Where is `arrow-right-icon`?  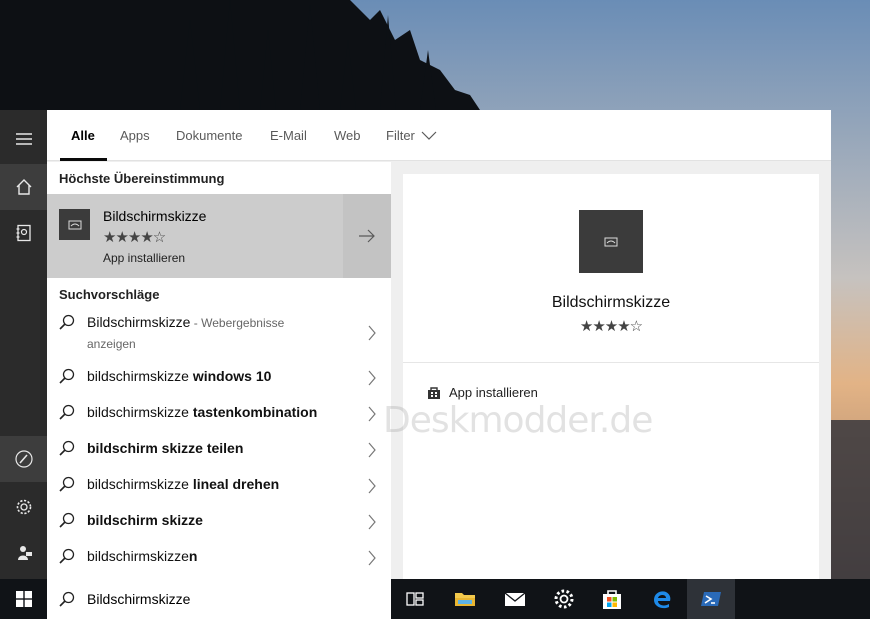
arrow-right-icon is located at coordinates (367, 236).